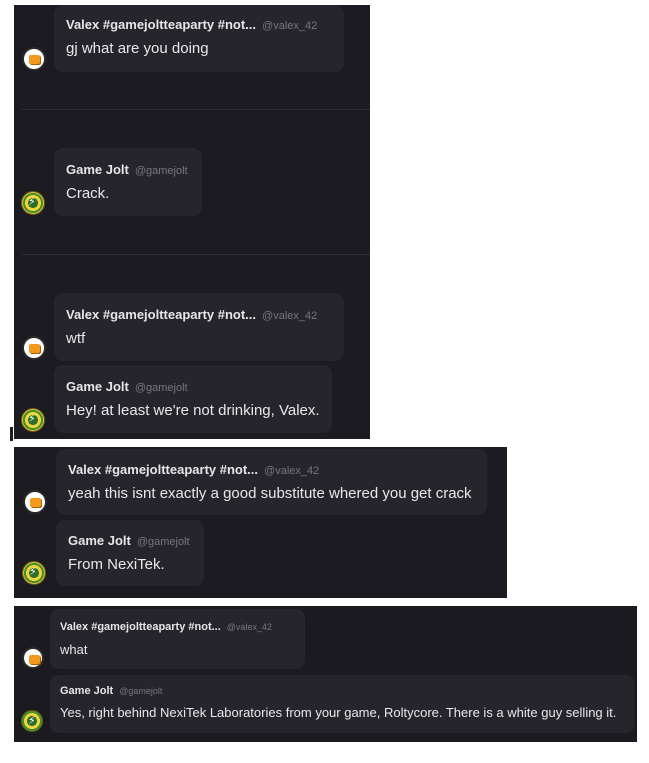  What do you see at coordinates (128, 182) in the screenshot?
I see `message-bubble: Game Jolt @gamejolt Crack.` at bounding box center [128, 182].